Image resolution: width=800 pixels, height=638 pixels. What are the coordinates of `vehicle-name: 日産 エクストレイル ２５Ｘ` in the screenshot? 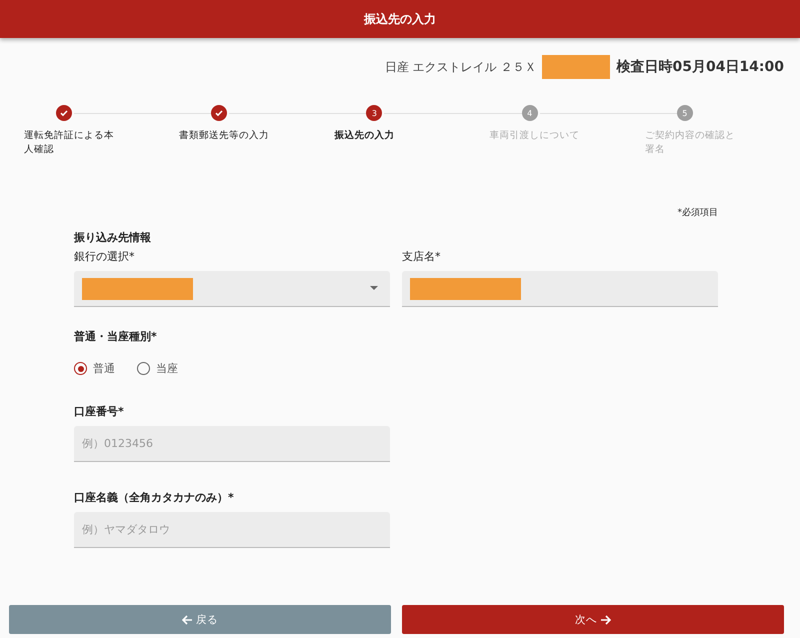 It's located at (460, 67).